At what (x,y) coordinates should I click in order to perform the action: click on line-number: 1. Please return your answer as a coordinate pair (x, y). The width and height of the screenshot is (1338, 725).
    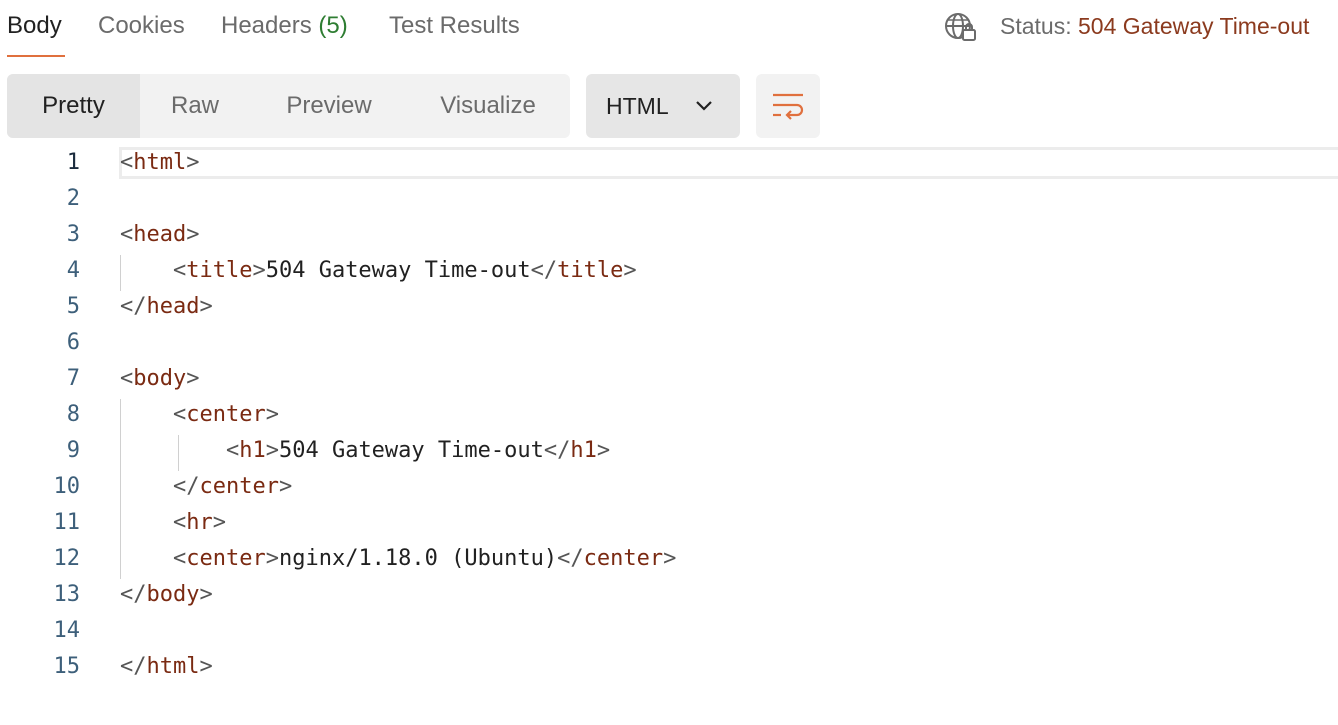
    Looking at the image, I should click on (73, 162).